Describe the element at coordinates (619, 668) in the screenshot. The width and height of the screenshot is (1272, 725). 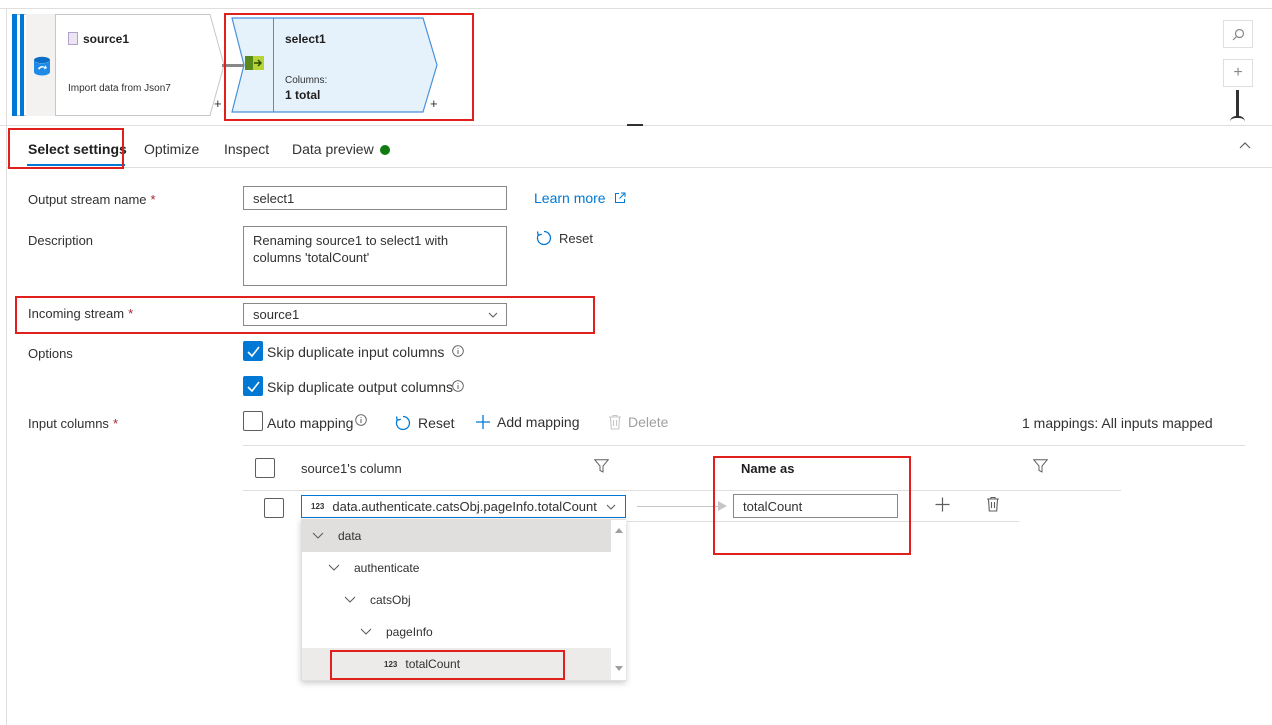
I see `scroll-down-arrow-icon` at that location.